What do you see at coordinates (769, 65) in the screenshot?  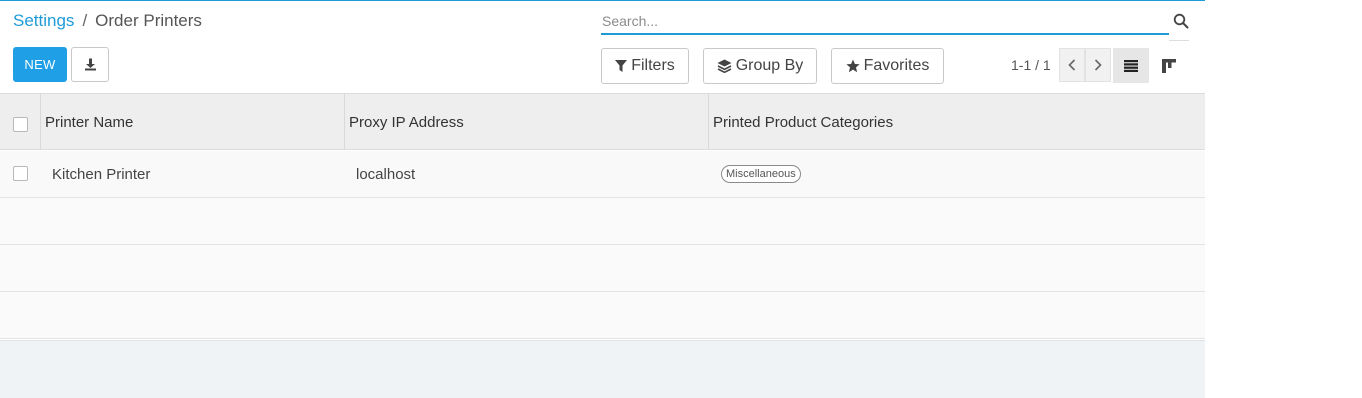 I see `group-by-label: Group By` at bounding box center [769, 65].